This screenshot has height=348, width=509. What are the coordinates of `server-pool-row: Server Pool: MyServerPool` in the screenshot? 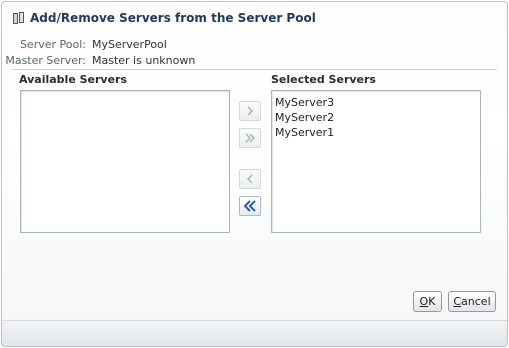 It's located at (102, 44).